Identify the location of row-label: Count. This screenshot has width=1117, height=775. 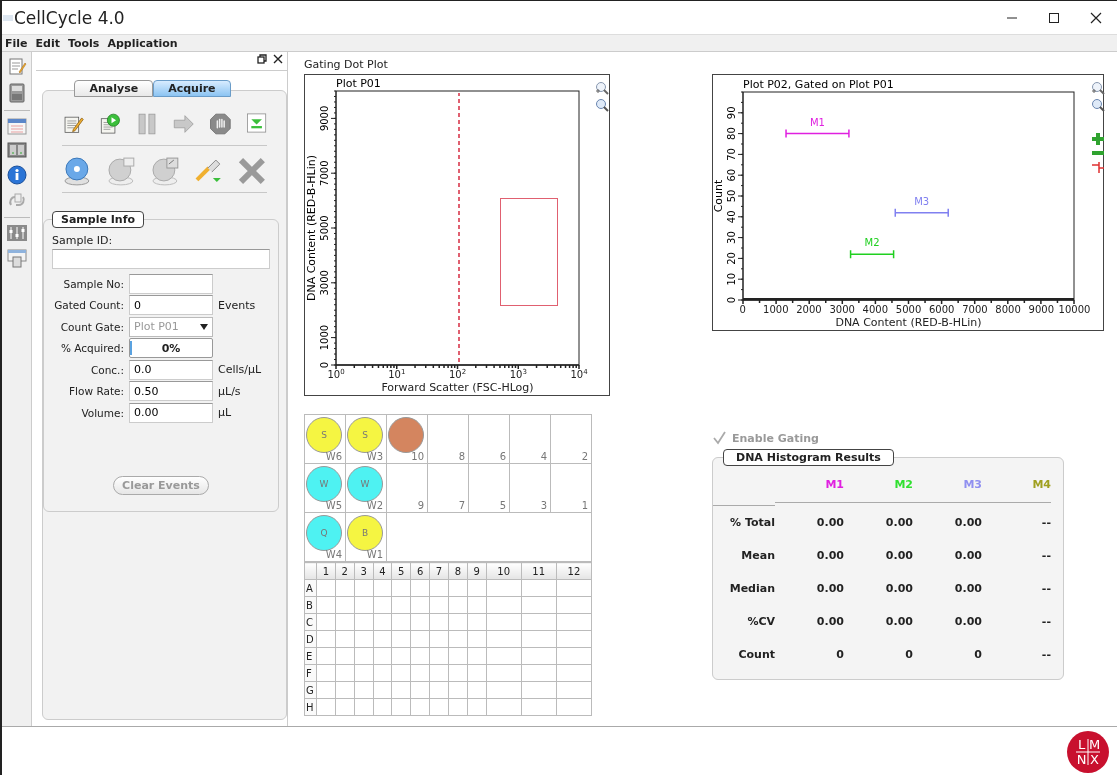
(756, 655).